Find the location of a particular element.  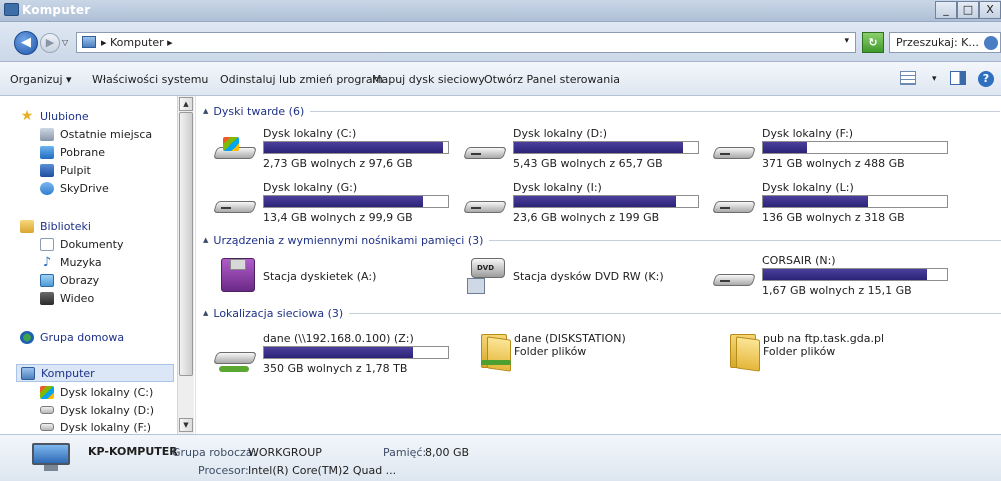

maximize-button: □ is located at coordinates (968, 10).